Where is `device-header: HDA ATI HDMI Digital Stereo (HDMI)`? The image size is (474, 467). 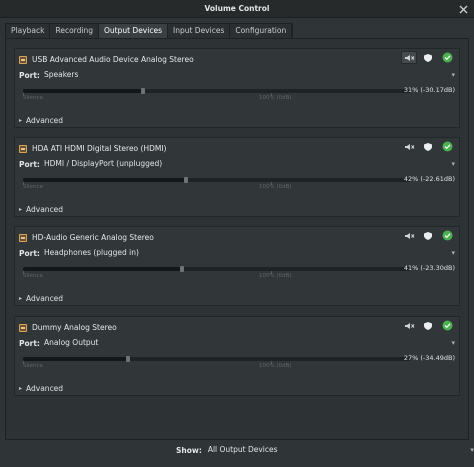 device-header: HDA ATI HDMI Digital Stereo (HDMI) is located at coordinates (92, 148).